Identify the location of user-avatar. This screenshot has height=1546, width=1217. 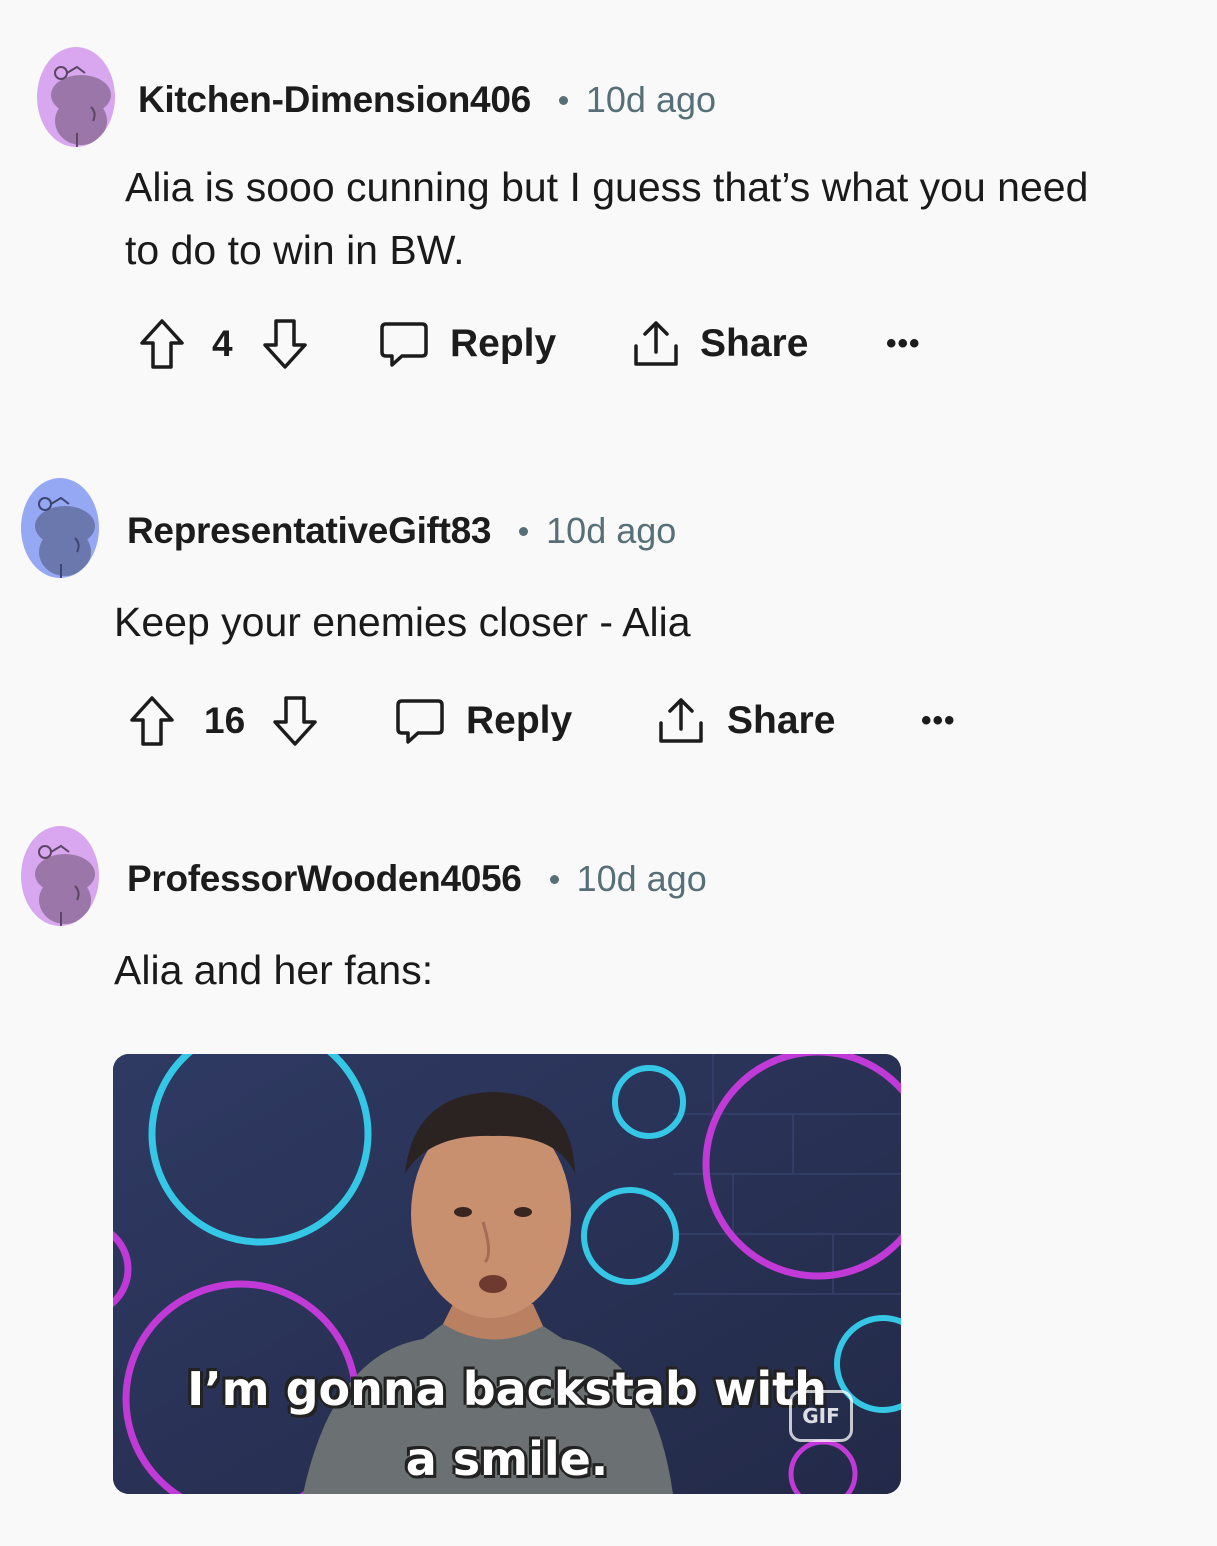
(60, 876).